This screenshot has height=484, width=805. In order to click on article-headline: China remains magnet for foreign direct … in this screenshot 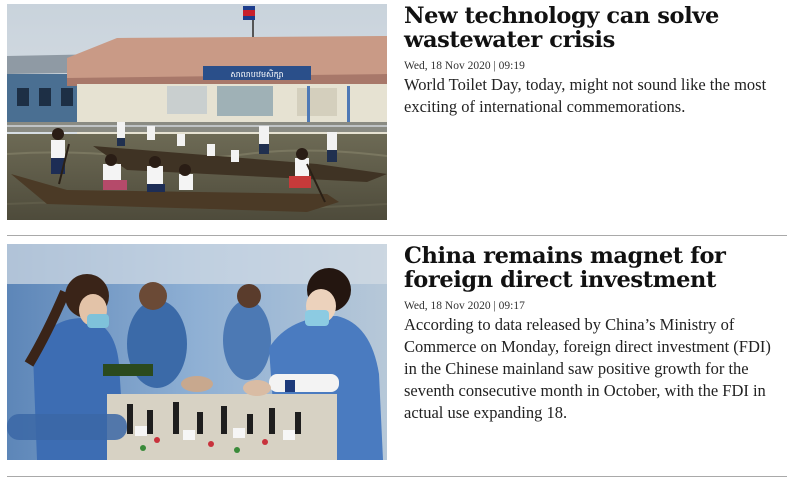, I will do `click(595, 268)`.